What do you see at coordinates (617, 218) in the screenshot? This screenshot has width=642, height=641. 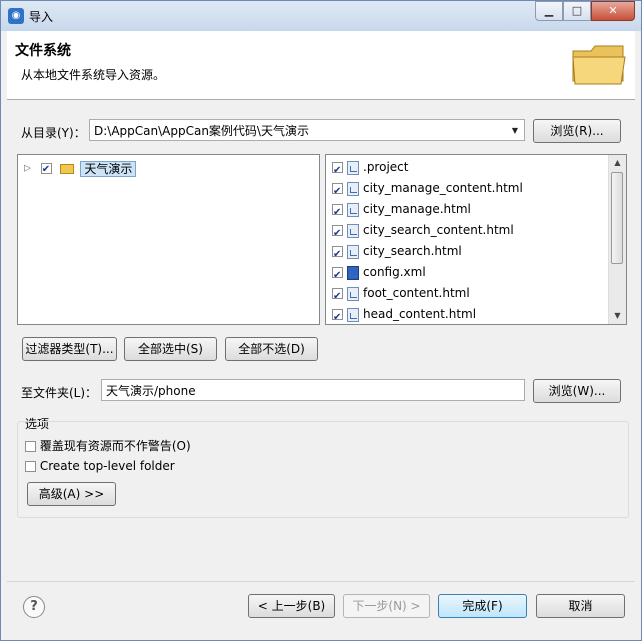 I see `scroll-thumb` at bounding box center [617, 218].